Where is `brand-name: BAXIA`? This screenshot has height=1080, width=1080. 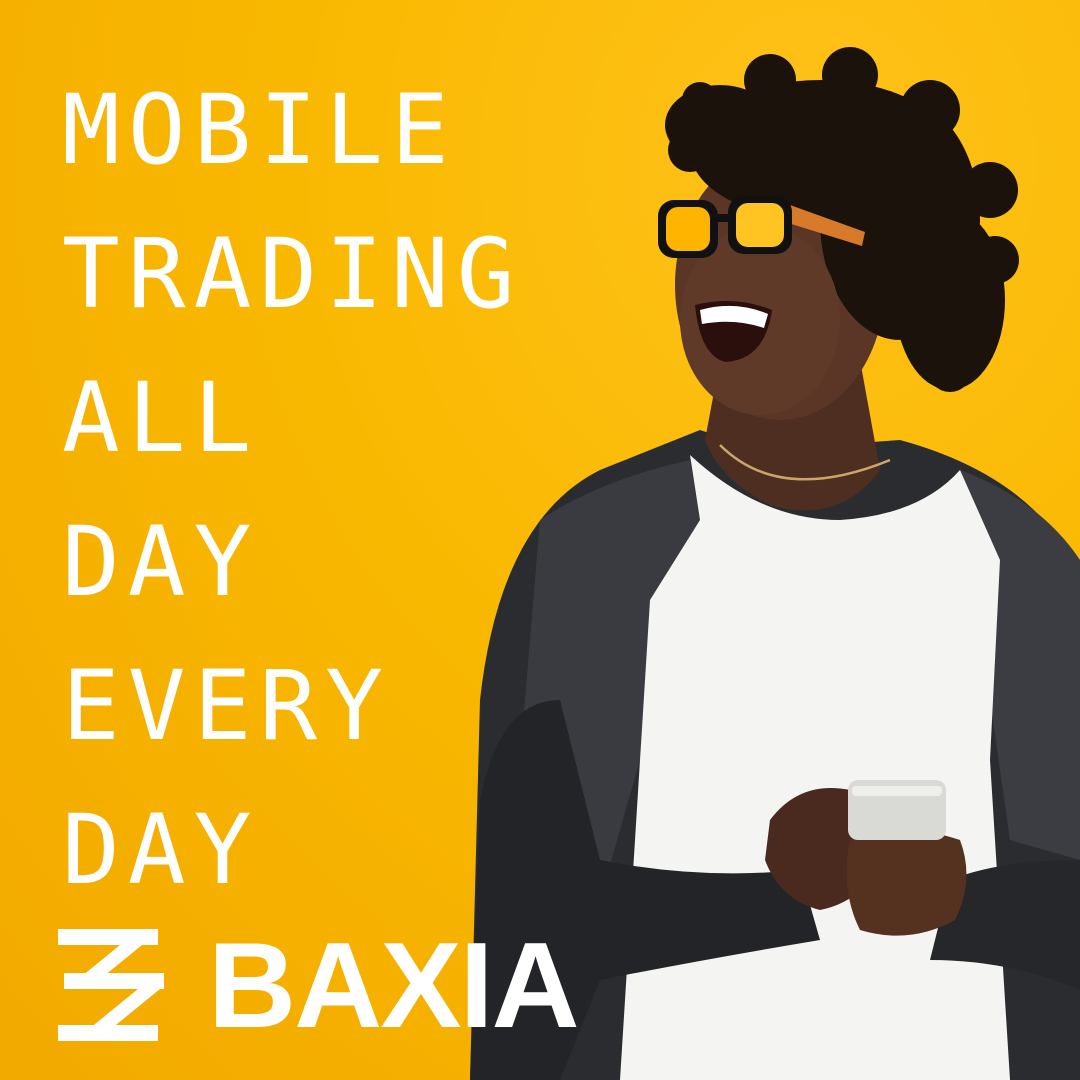 brand-name: BAXIA is located at coordinates (394, 985).